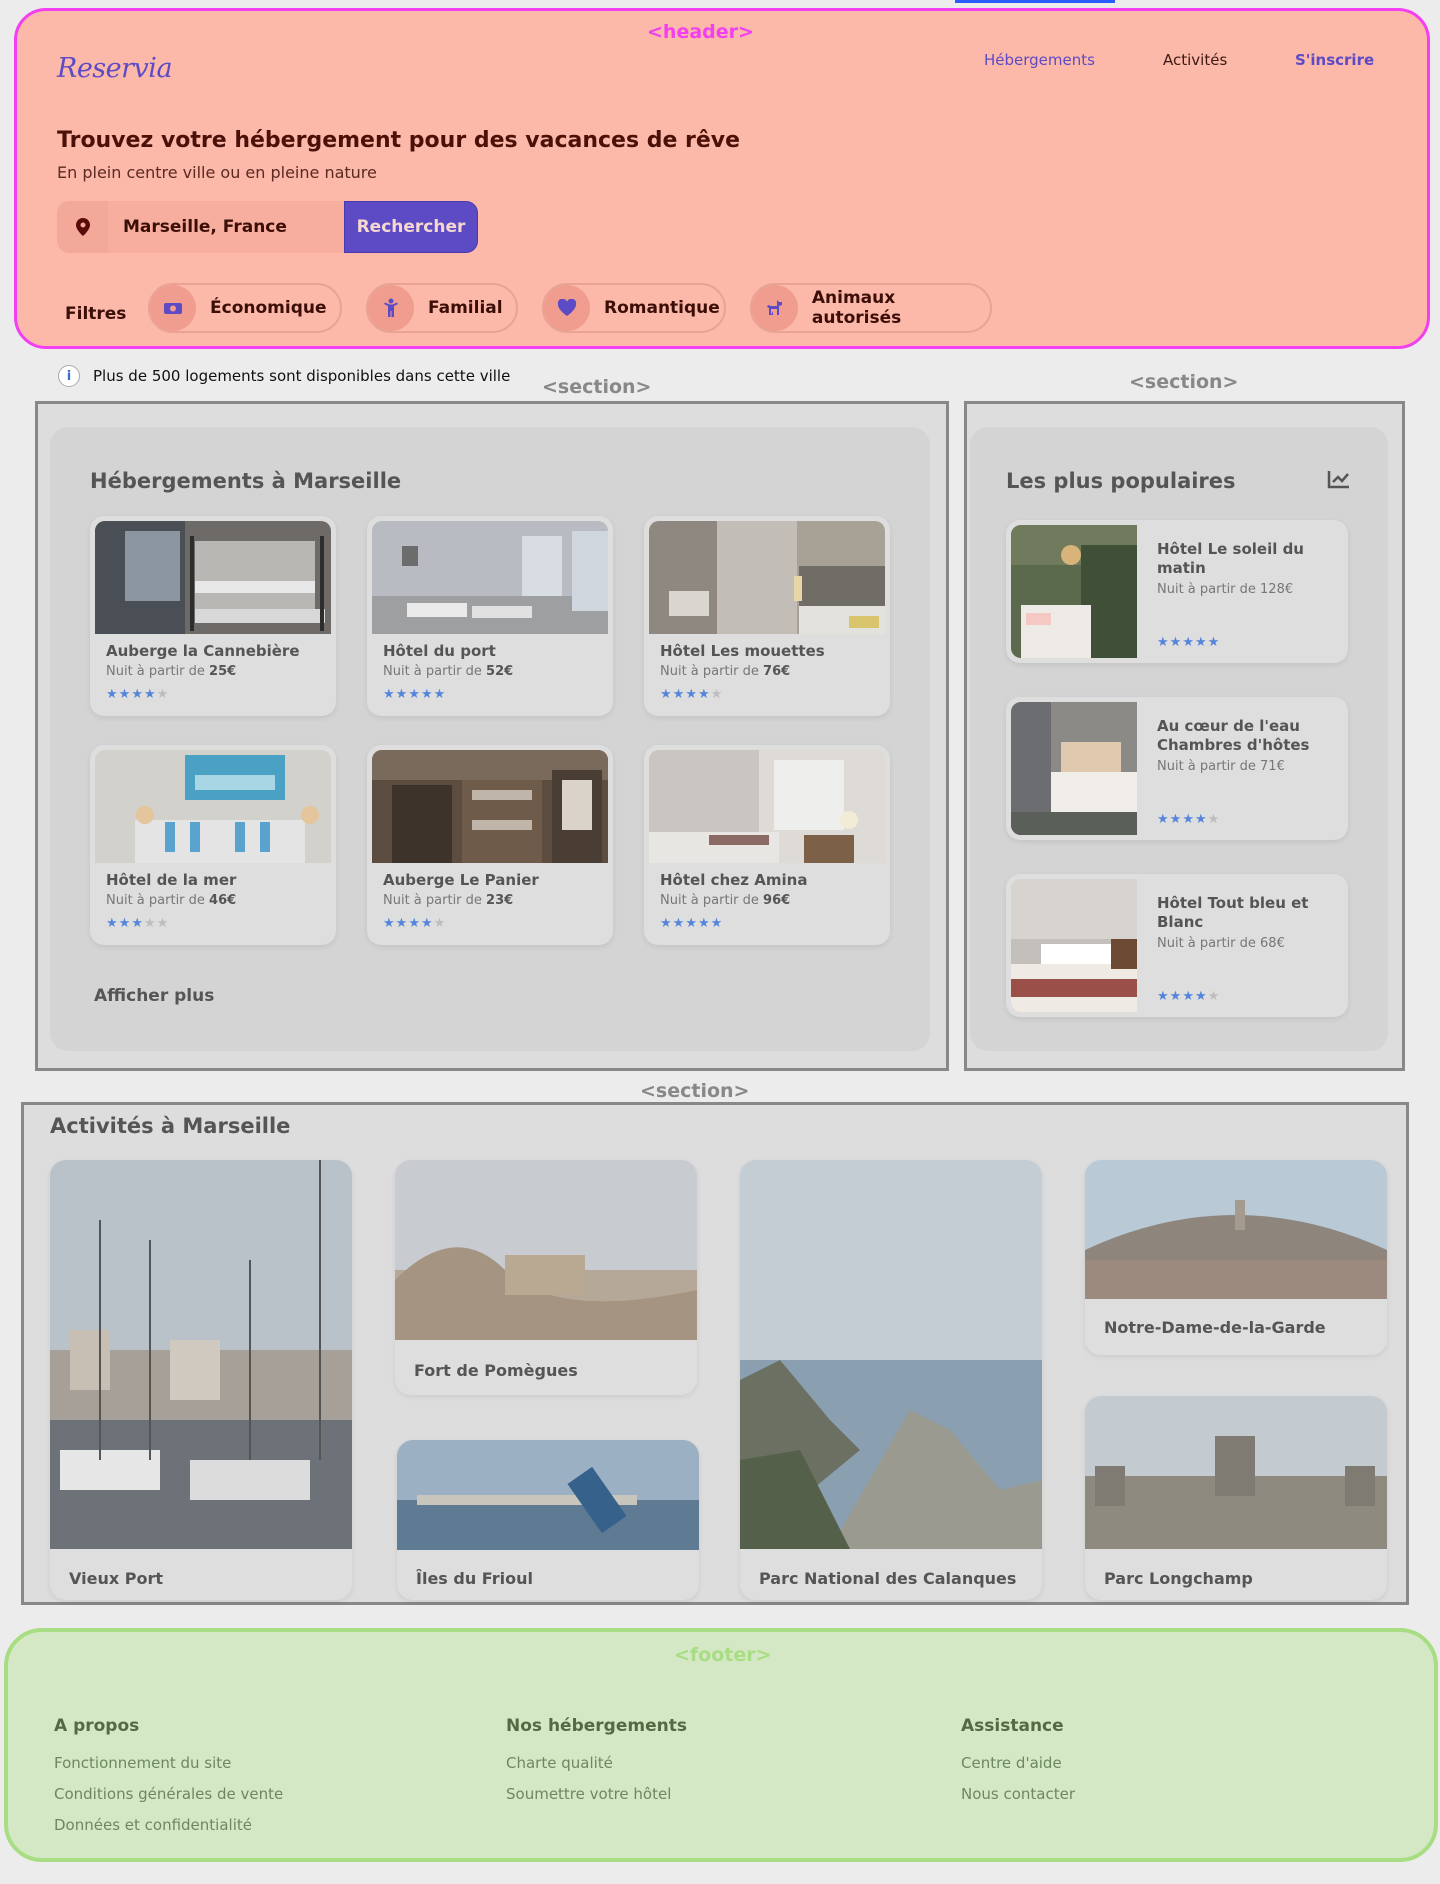  What do you see at coordinates (891, 1380) in the screenshot?
I see `activity-card: Parc National des Calanques` at bounding box center [891, 1380].